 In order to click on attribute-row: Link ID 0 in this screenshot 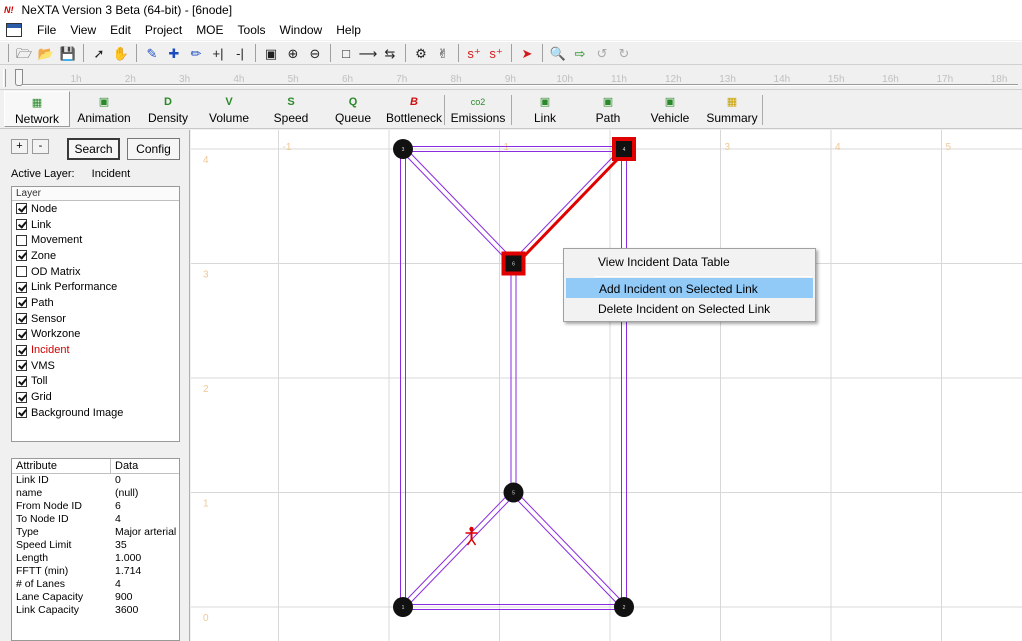, I will do `click(95, 480)`.